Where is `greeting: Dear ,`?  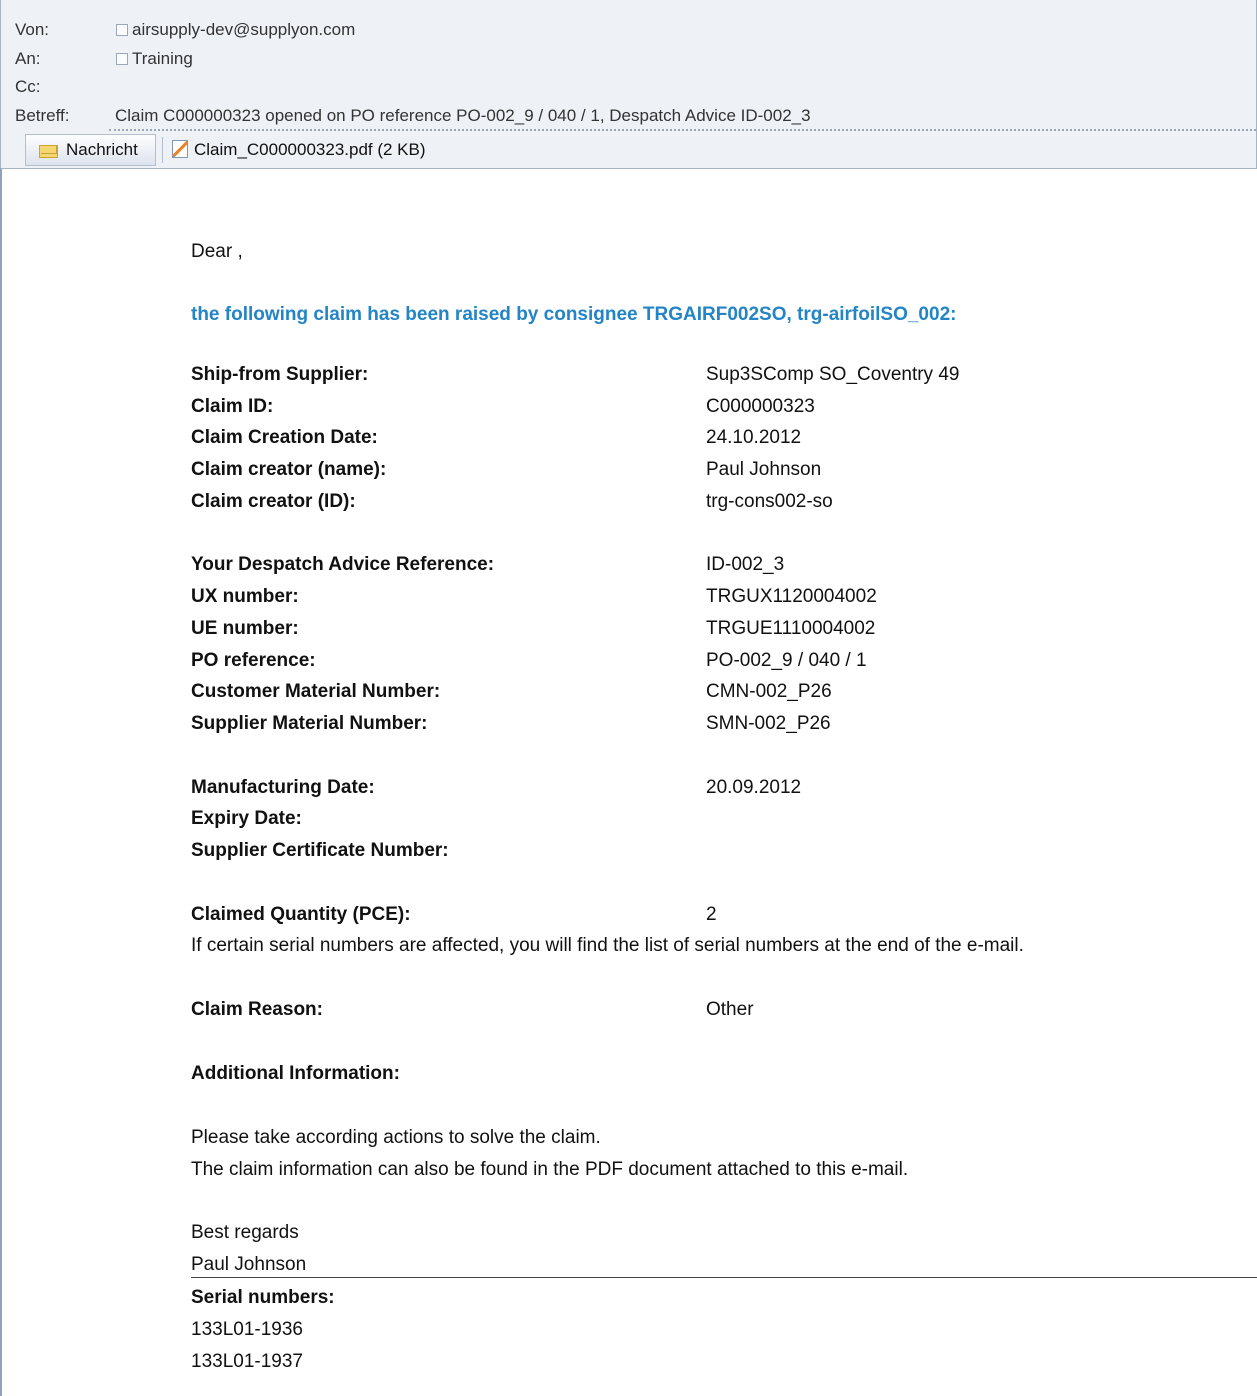
greeting: Dear , is located at coordinates (217, 251).